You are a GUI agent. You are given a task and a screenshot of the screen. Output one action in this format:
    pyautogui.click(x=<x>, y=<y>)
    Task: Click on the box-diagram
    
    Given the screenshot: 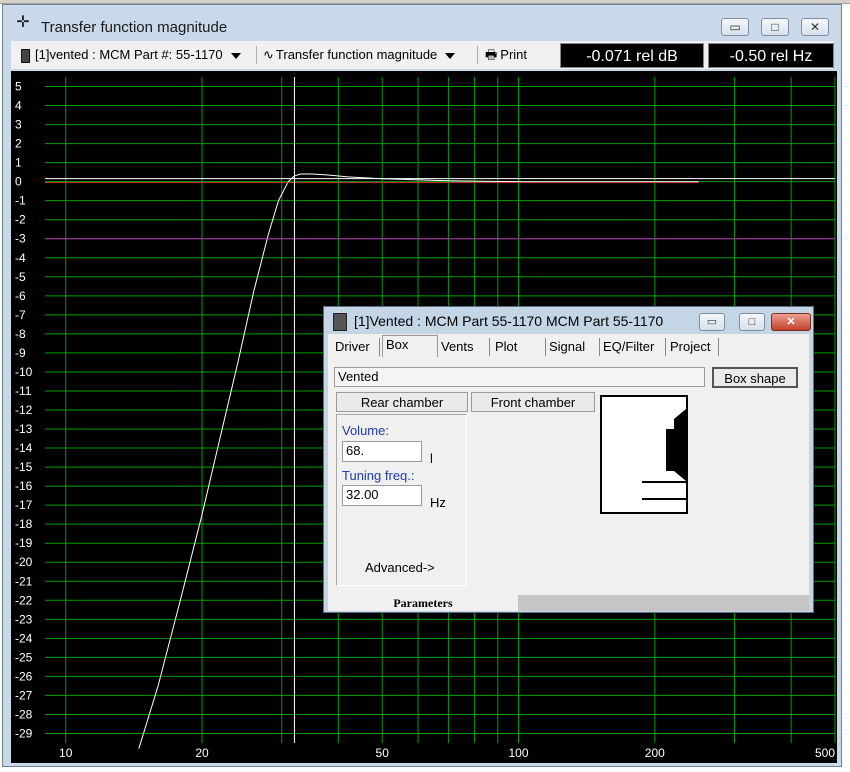 What is the action you would take?
    pyautogui.click(x=644, y=454)
    